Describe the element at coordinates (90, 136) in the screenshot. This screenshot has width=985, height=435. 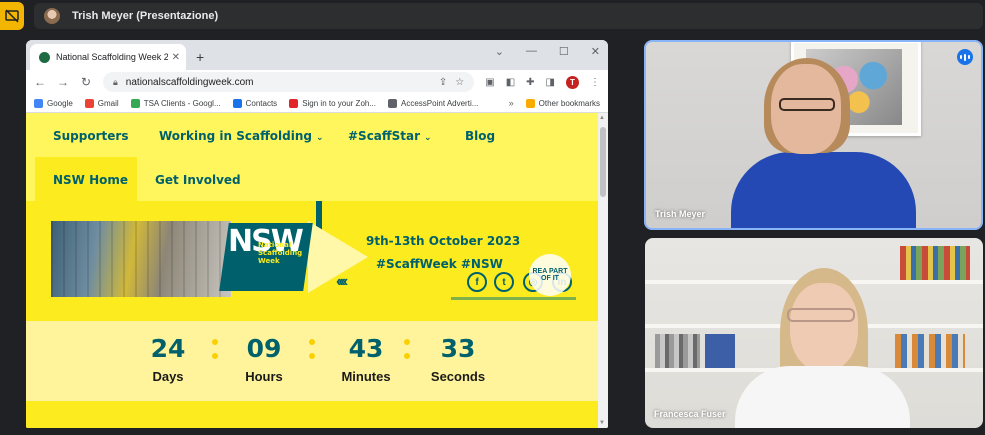
I see `nav-supporters: Supporters` at that location.